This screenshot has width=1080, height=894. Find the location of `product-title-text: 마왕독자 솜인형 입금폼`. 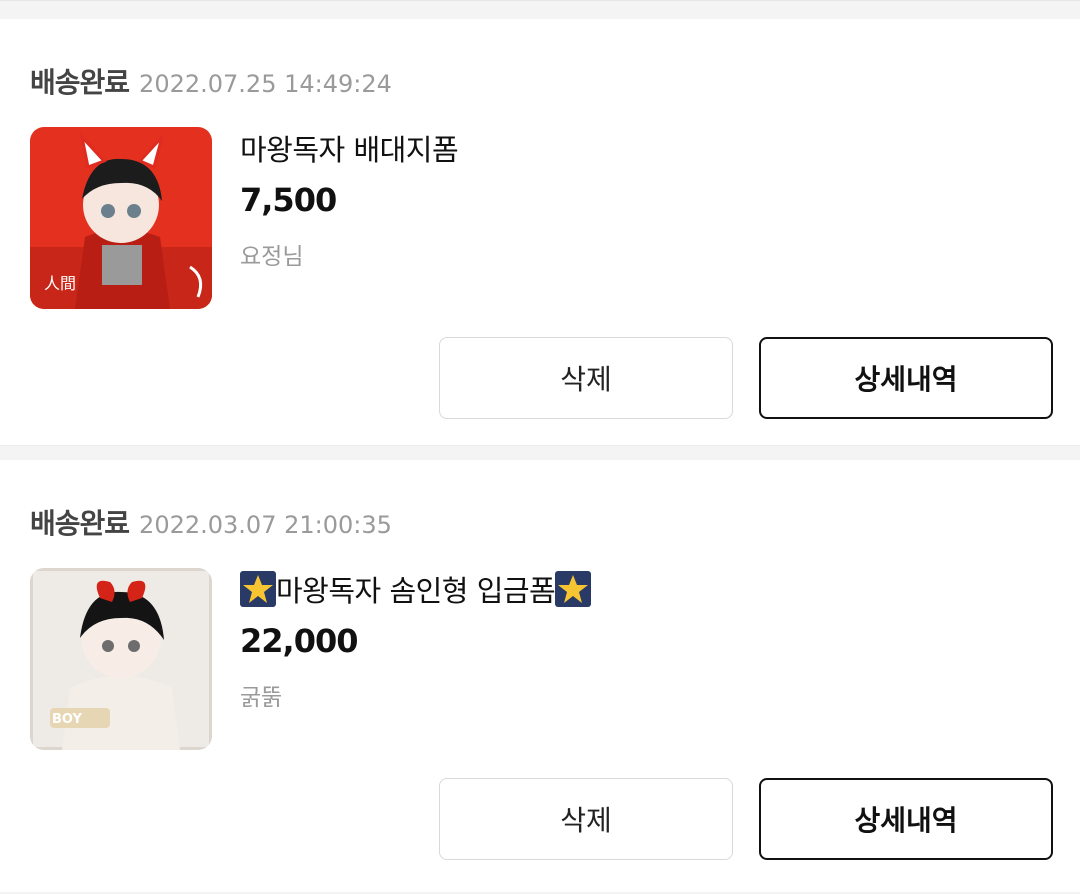

product-title-text: 마왕독자 솜인형 입금폼 is located at coordinates (416, 591).